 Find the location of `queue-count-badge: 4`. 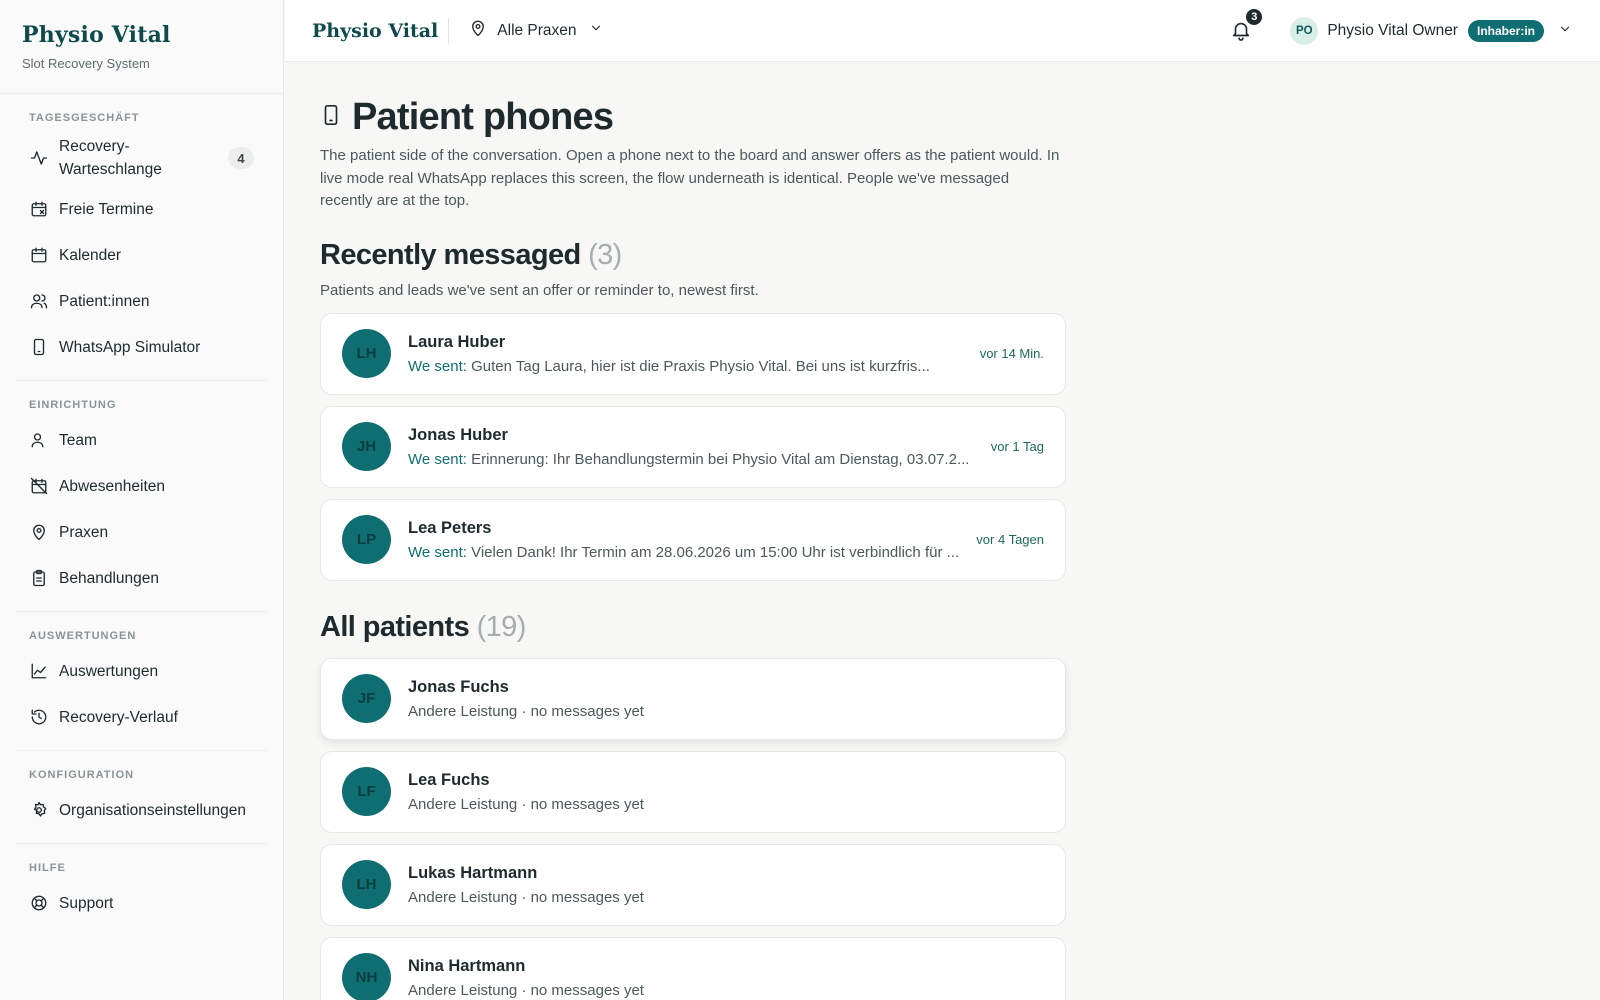

queue-count-badge: 4 is located at coordinates (241, 158).